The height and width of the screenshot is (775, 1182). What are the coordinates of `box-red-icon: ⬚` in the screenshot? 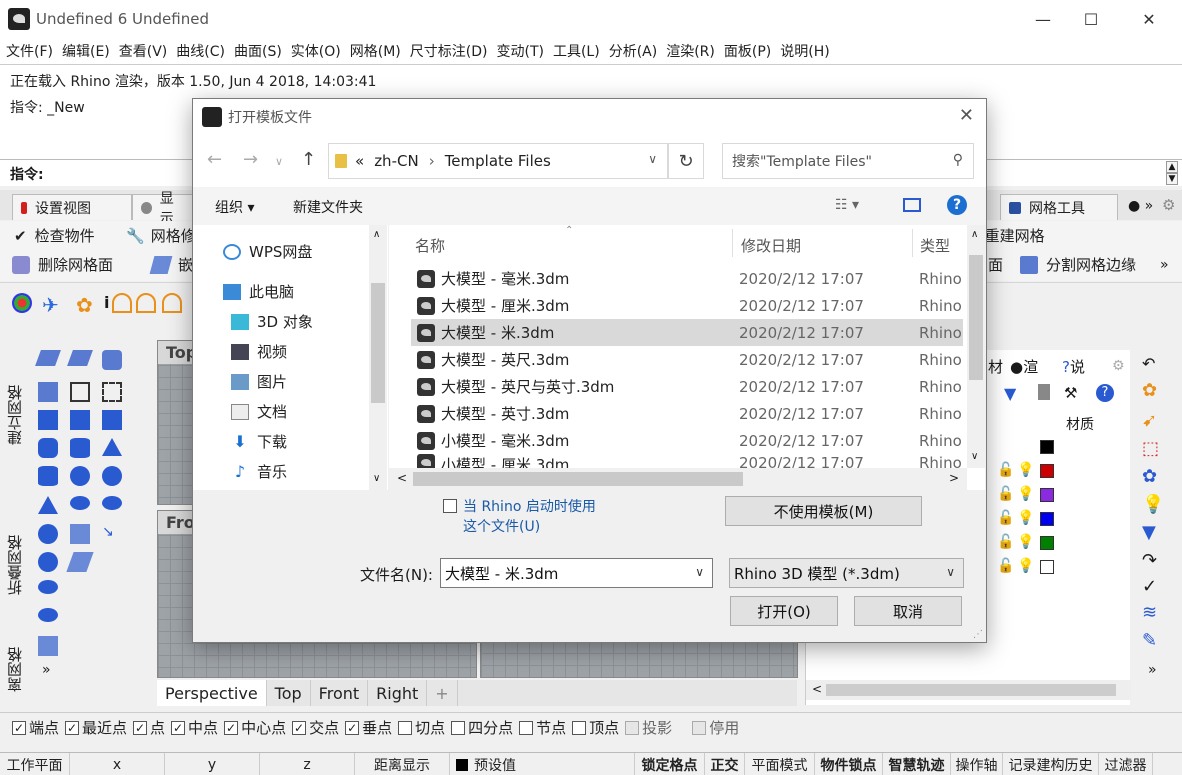 It's located at (1150, 448).